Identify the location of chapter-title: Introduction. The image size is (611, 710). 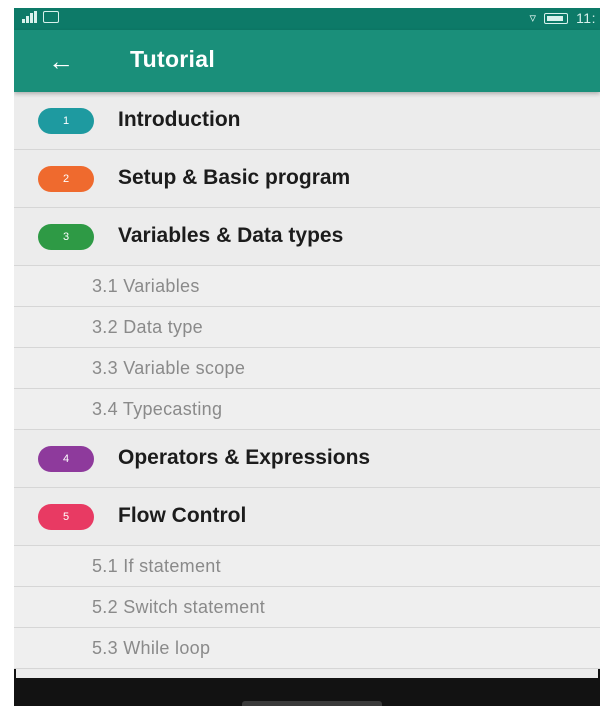
(179, 119).